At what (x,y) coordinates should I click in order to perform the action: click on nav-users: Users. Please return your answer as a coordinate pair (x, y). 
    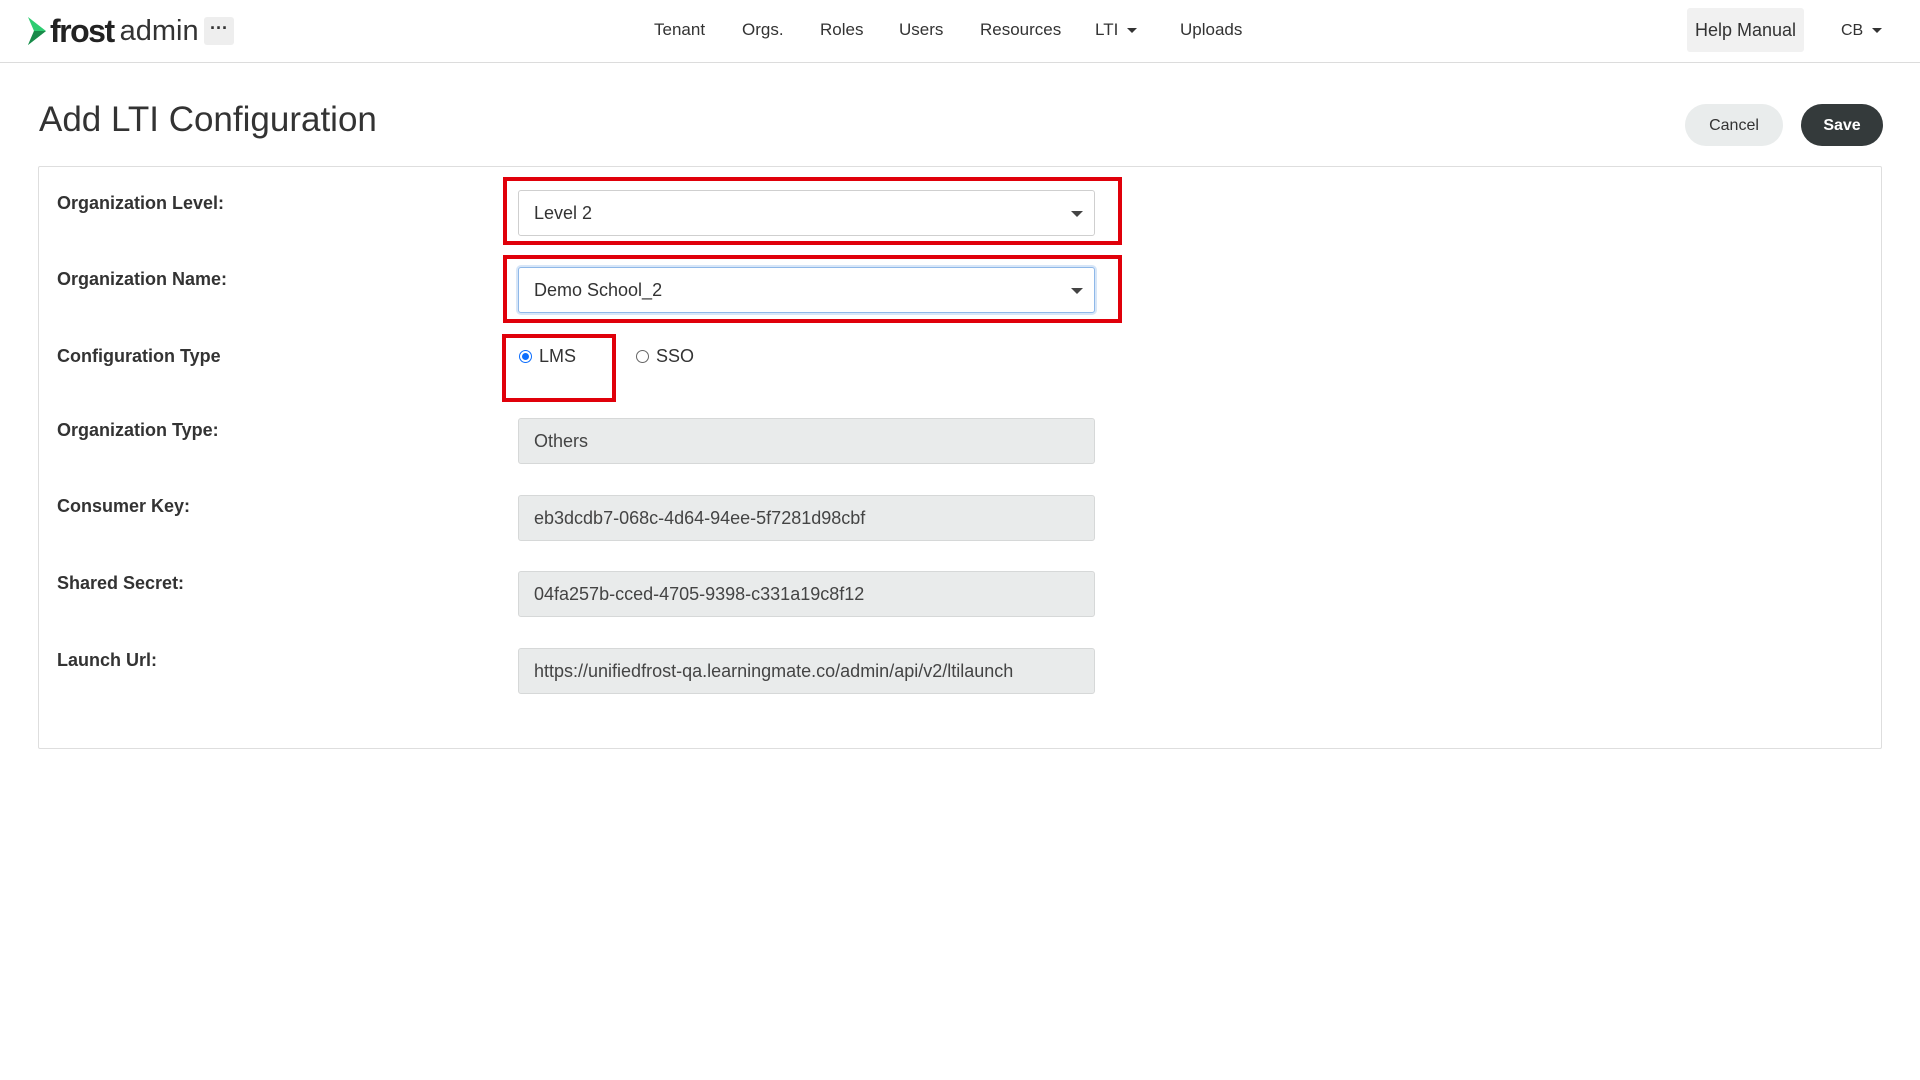
    Looking at the image, I should click on (921, 30).